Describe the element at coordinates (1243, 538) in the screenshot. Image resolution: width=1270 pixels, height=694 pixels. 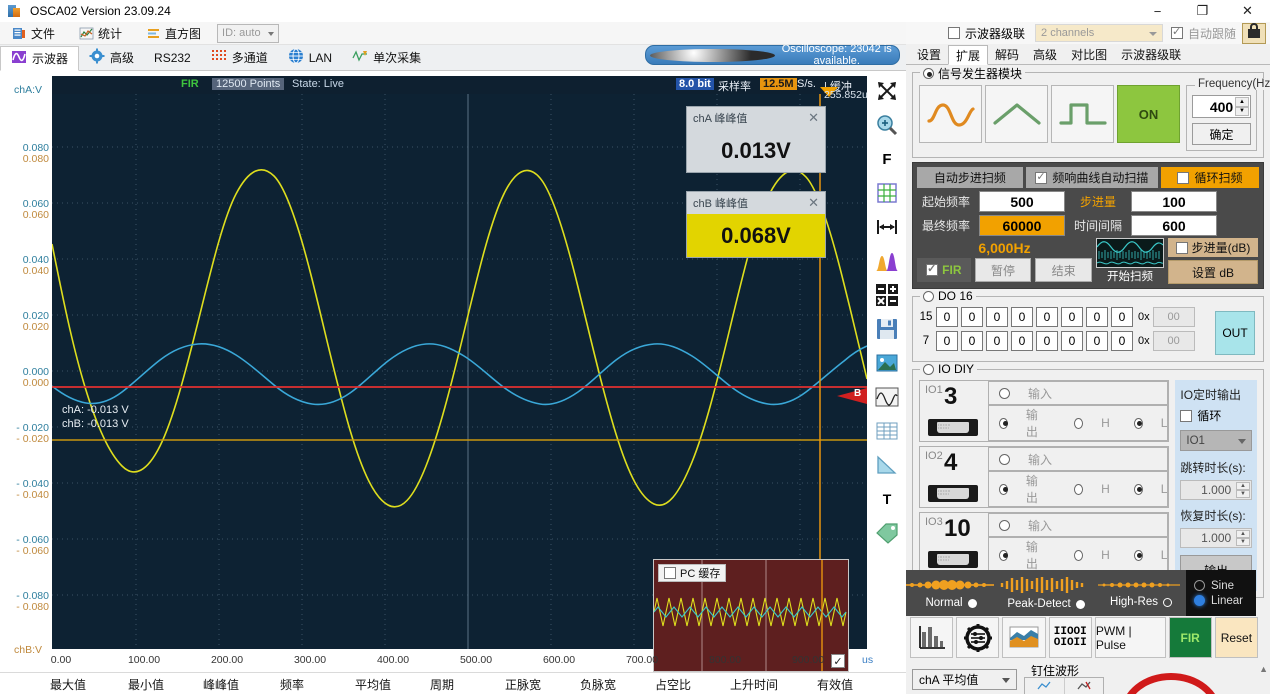
I see `recover-time-stepper: ▲ ▼` at that location.